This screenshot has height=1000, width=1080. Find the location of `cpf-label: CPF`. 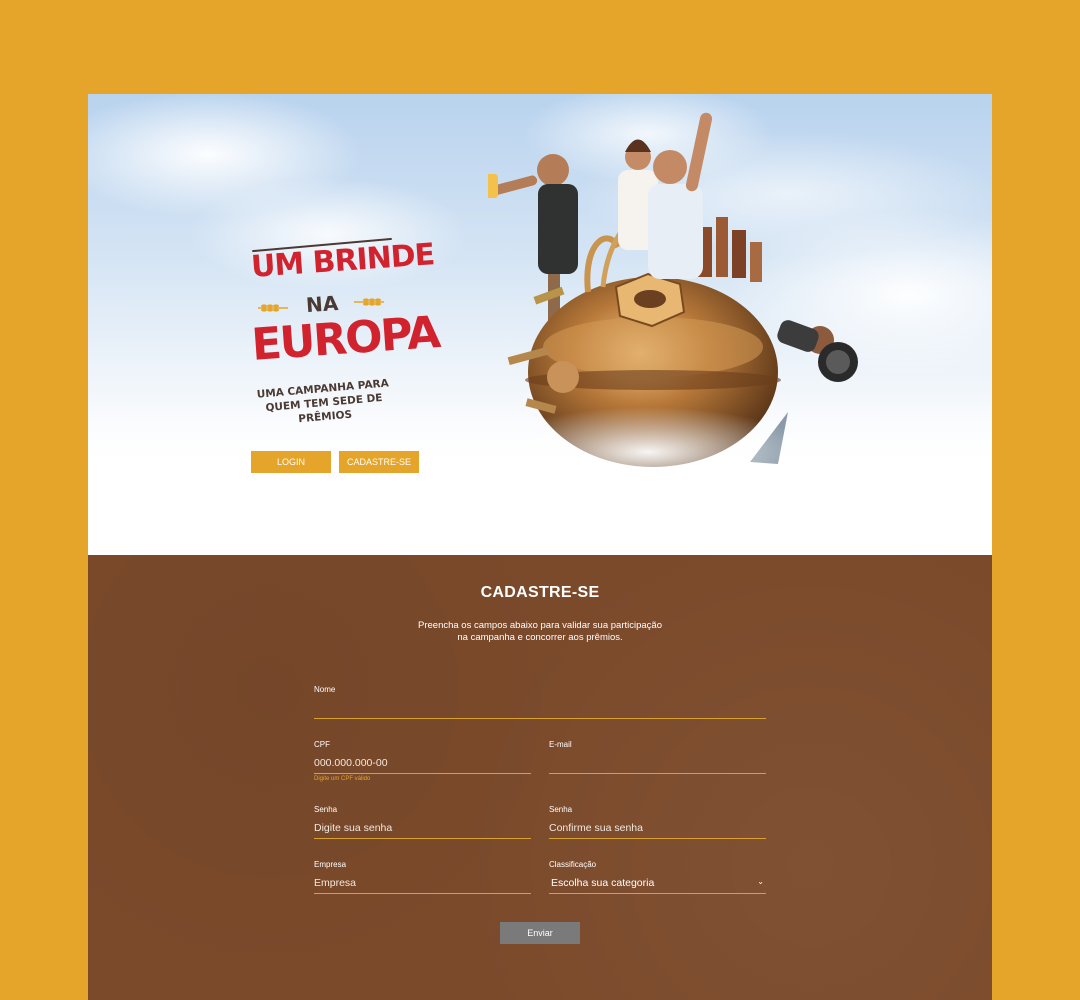

cpf-label: CPF is located at coordinates (322, 744).